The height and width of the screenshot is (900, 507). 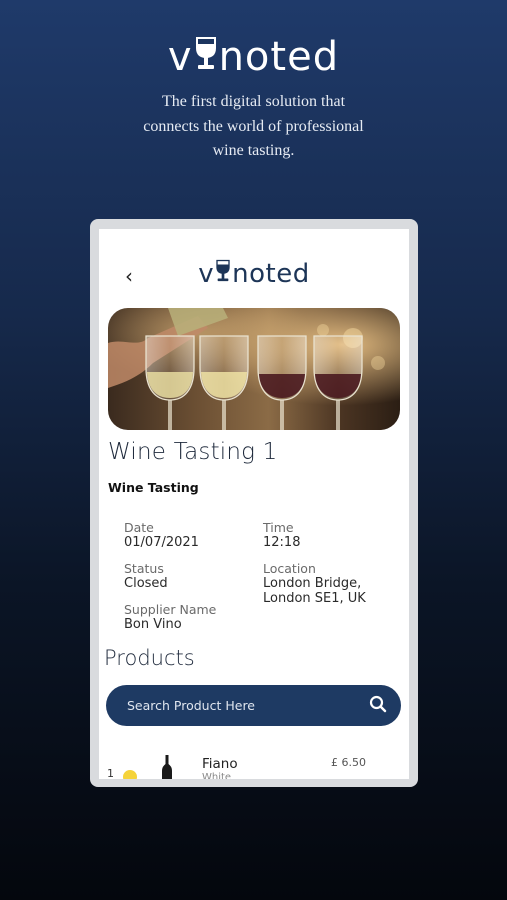 I want to click on hero-logo: v noted, so click(x=253, y=57).